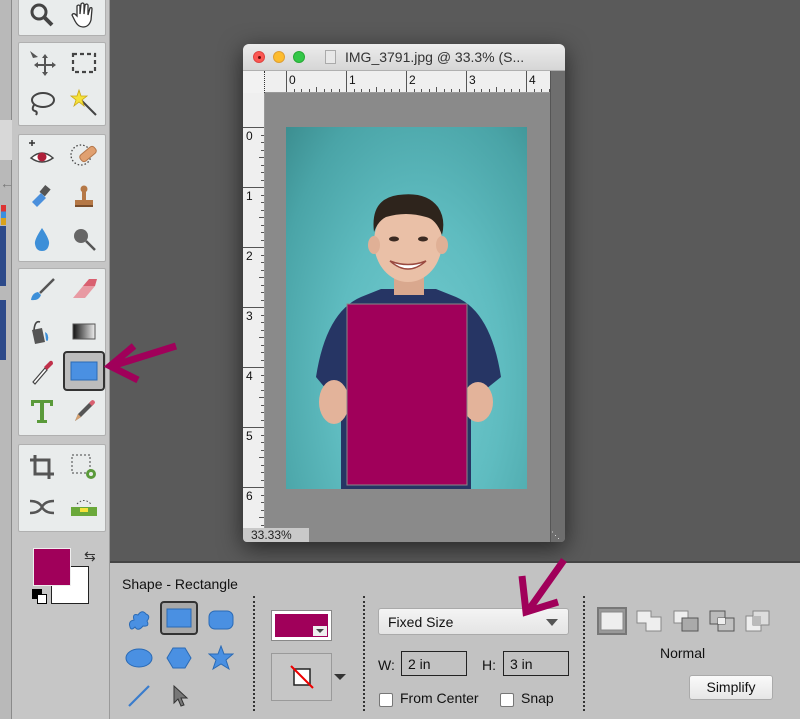  I want to click on bandage-icon, so click(83, 155).